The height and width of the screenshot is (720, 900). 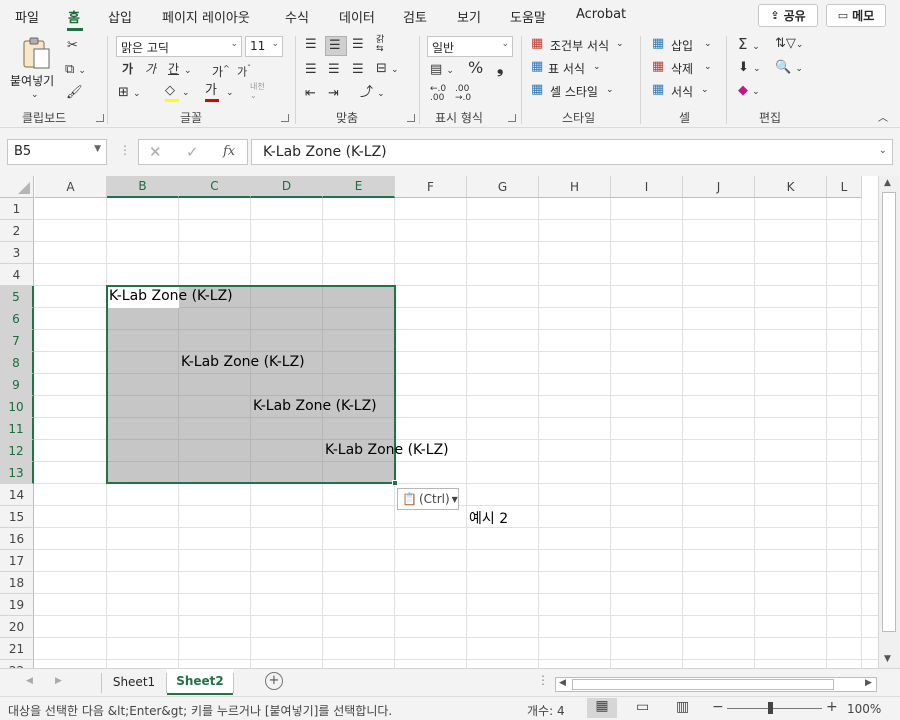 What do you see at coordinates (17, 297) in the screenshot?
I see `row-header-5: 5` at bounding box center [17, 297].